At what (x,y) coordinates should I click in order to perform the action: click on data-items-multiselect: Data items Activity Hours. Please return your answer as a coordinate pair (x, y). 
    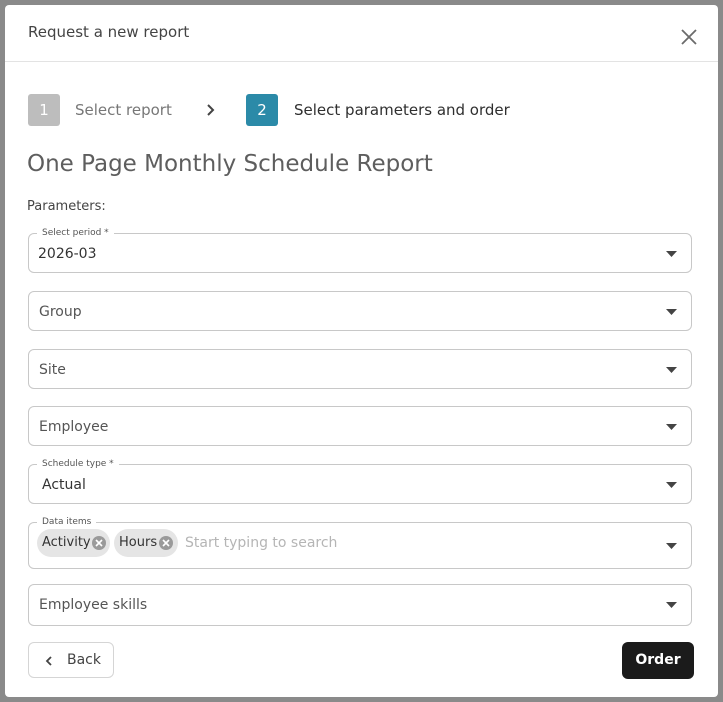
    Looking at the image, I should click on (360, 542).